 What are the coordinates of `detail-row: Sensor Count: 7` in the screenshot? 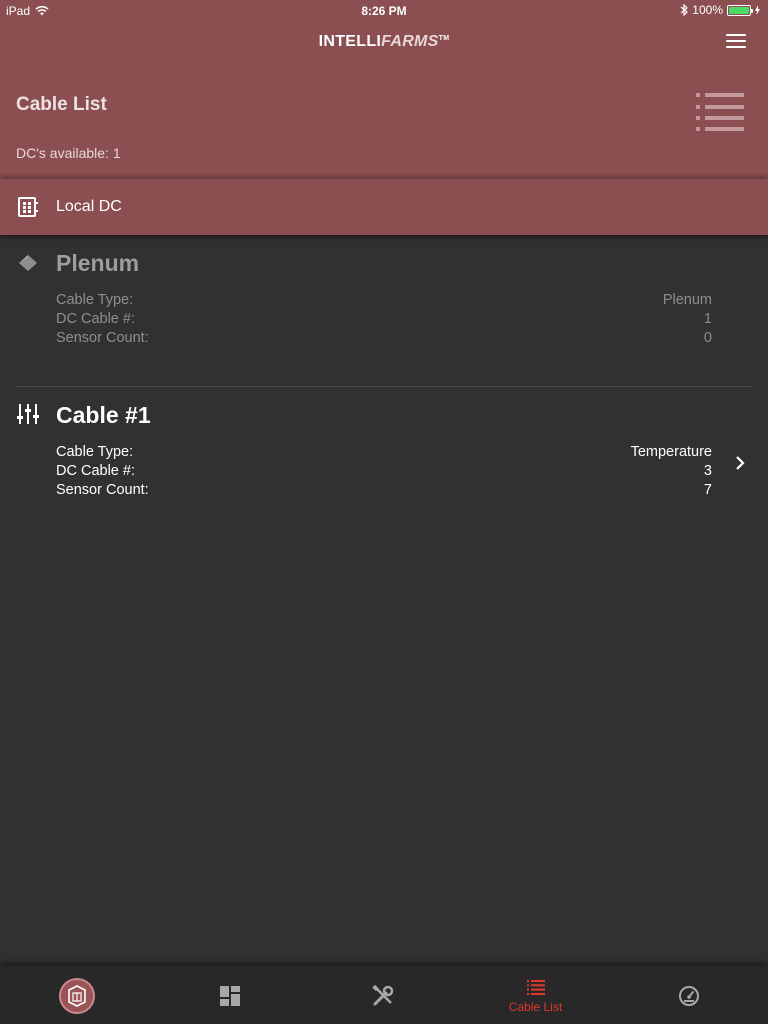 It's located at (384, 490).